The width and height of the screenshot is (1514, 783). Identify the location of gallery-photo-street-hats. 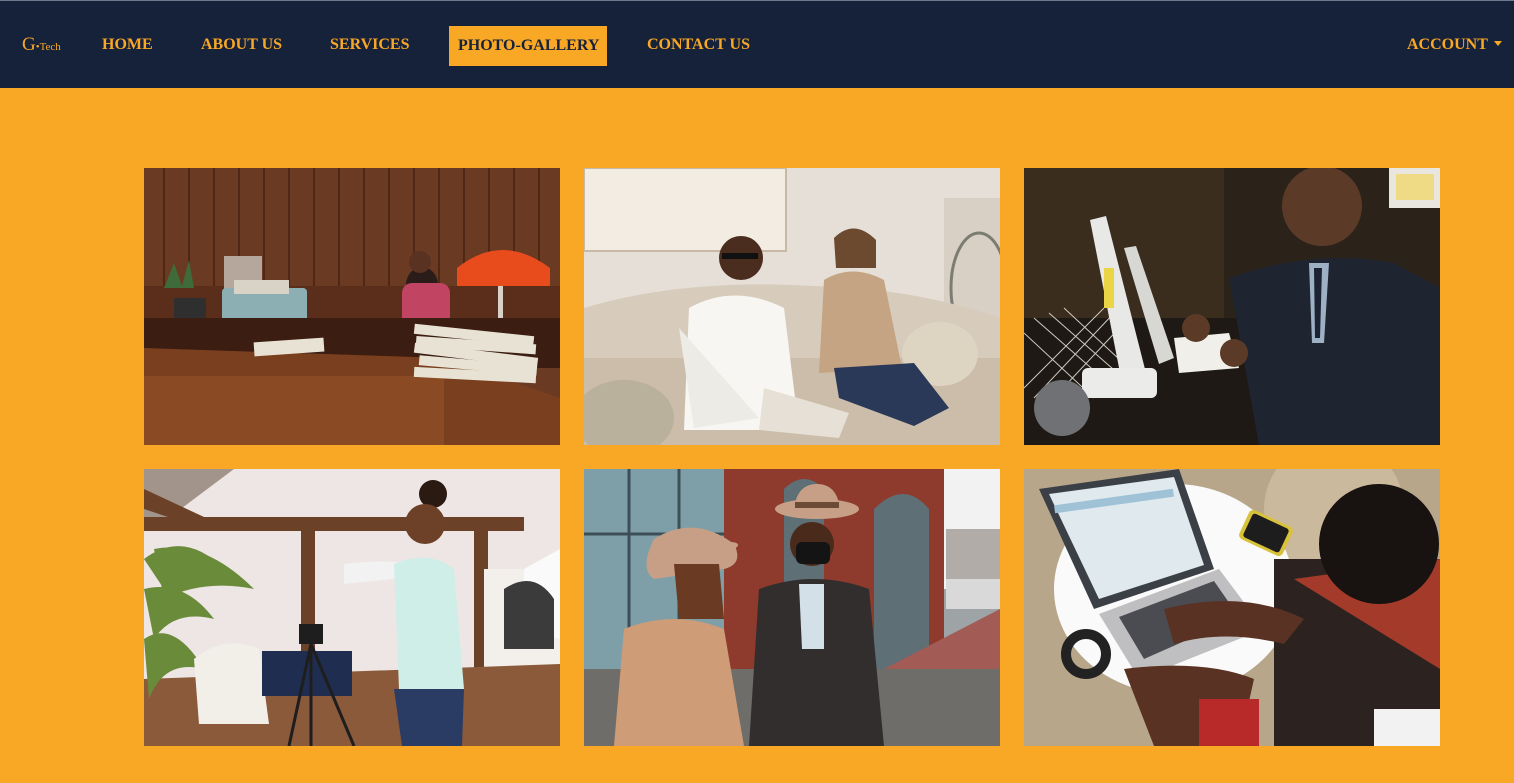
(792, 607).